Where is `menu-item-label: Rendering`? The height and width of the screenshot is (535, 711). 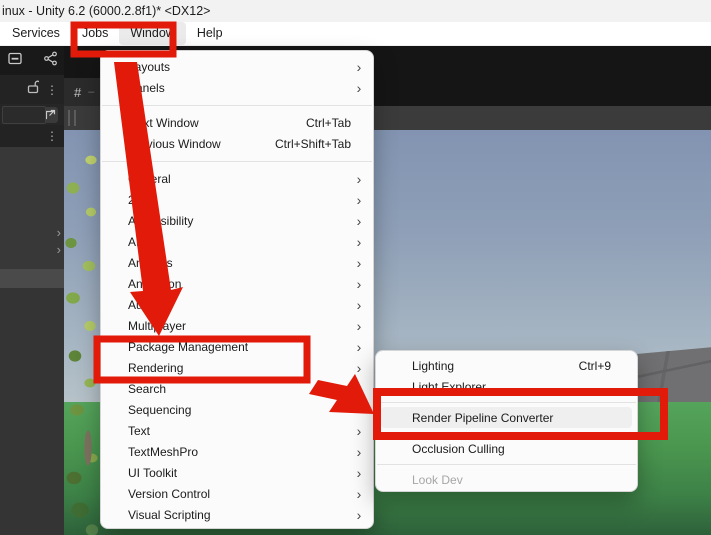 menu-item-label: Rendering is located at coordinates (156, 367).